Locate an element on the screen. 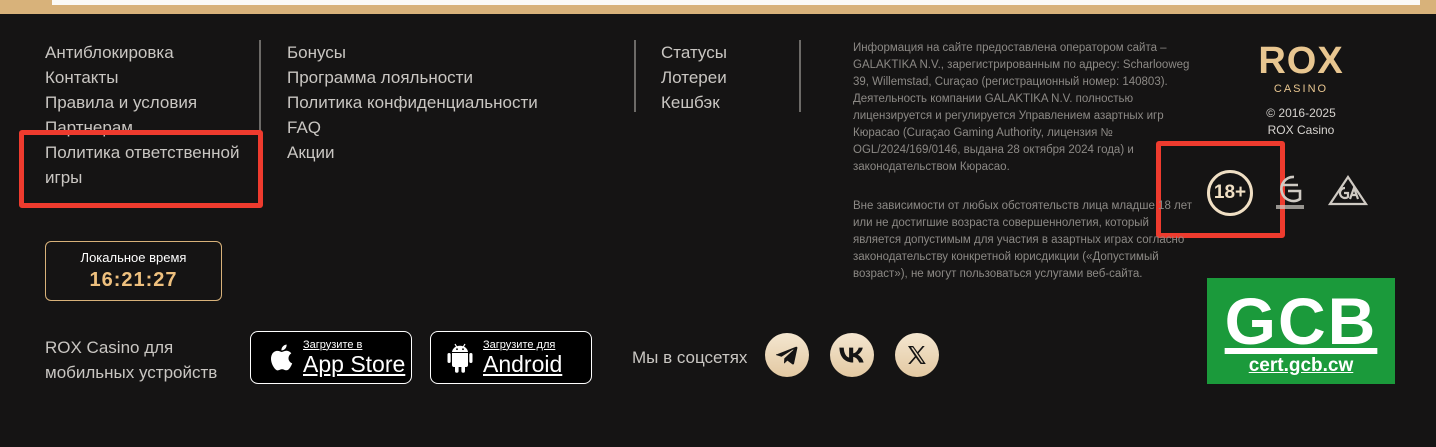  x-link is located at coordinates (917, 355).